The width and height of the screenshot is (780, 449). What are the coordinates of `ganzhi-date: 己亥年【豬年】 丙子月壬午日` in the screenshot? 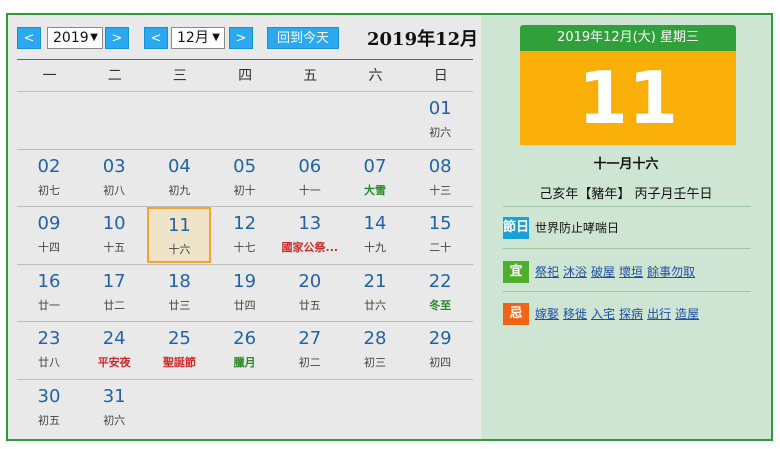 It's located at (626, 194).